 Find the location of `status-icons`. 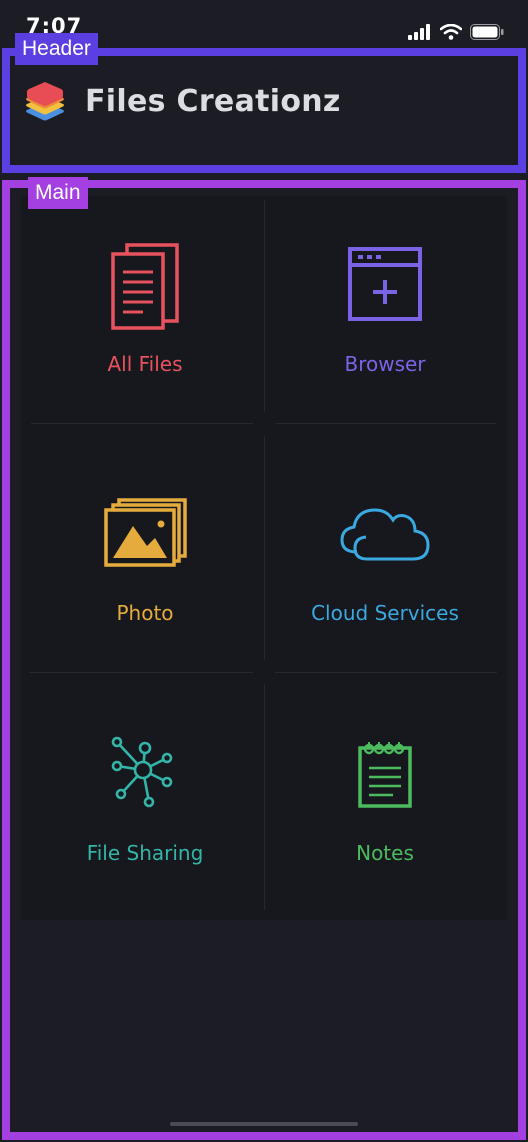

status-icons is located at coordinates (456, 32).